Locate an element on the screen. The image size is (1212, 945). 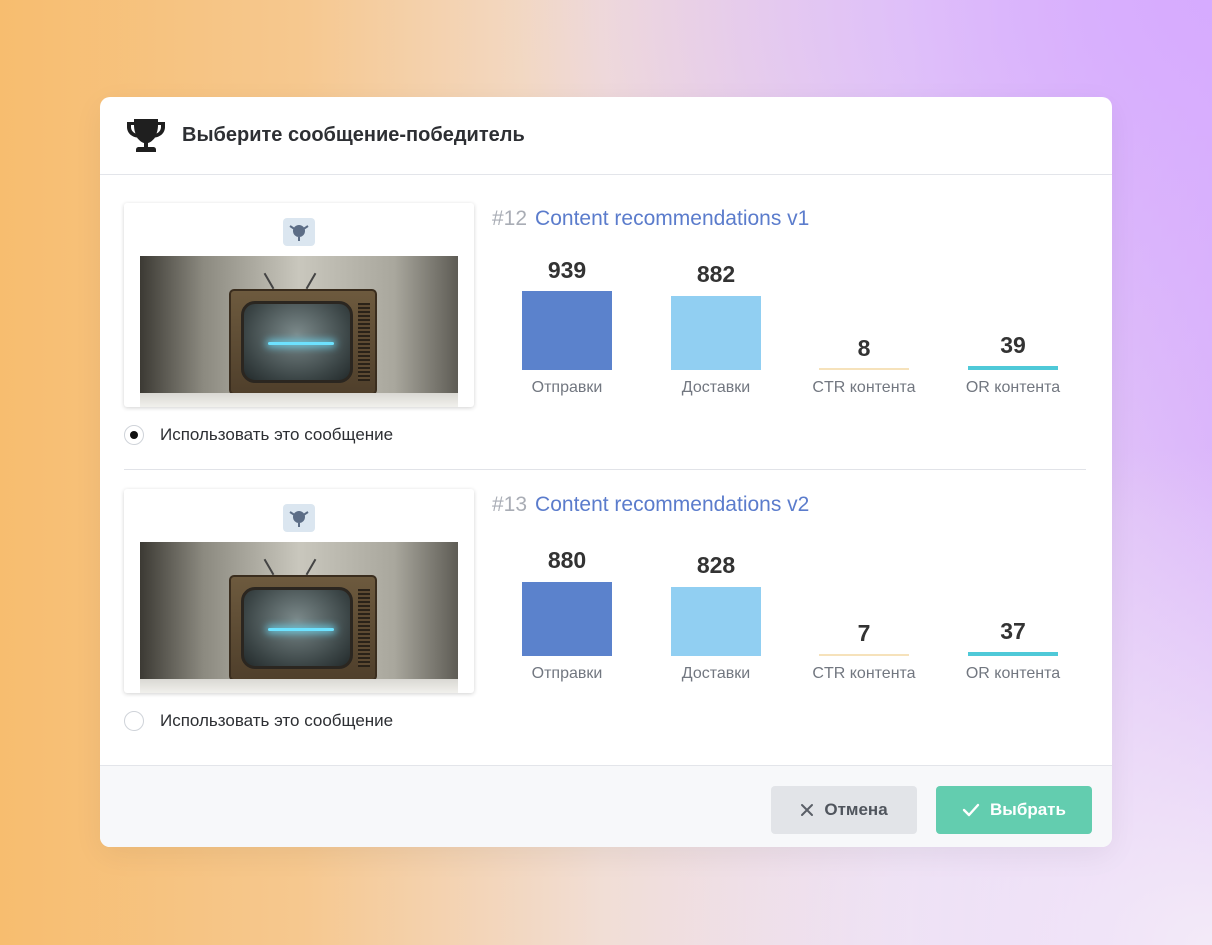
metric-value: 7 is located at coordinates (864, 633).